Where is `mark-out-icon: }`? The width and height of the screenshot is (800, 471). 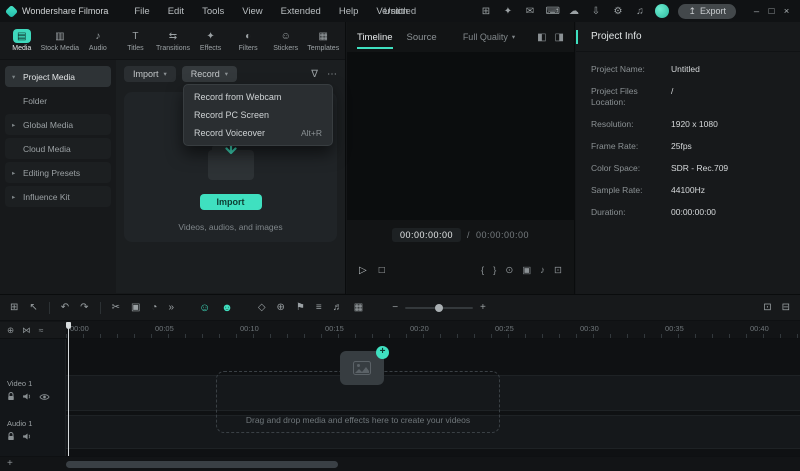
mark-out-icon: } is located at coordinates (494, 270).